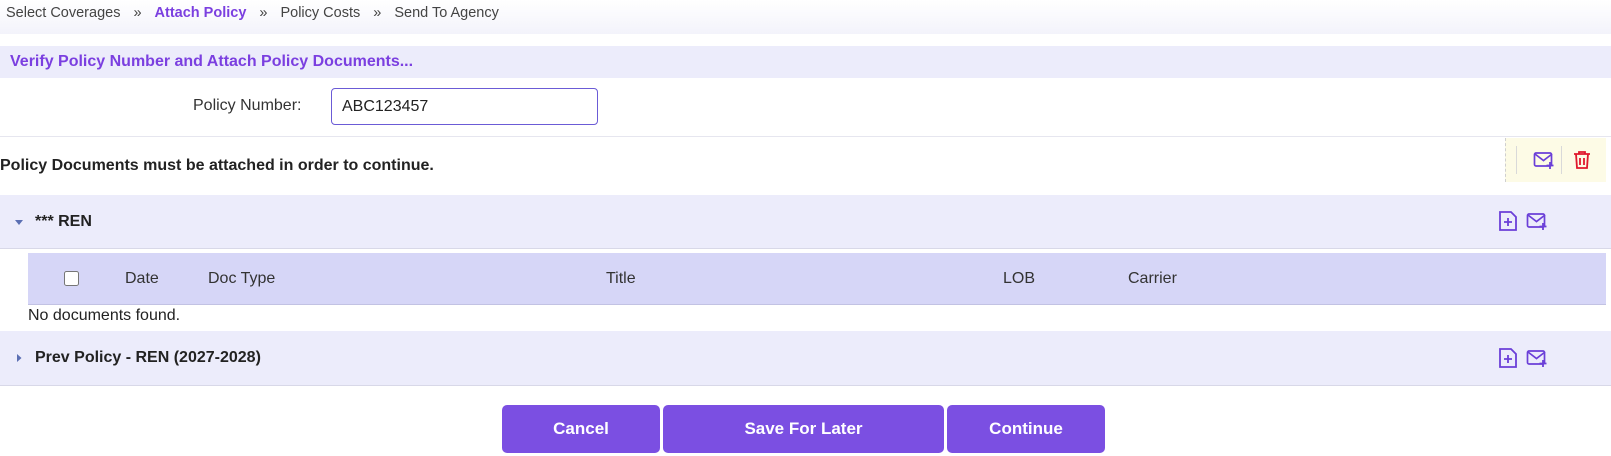 Image resolution: width=1611 pixels, height=456 pixels. Describe the element at coordinates (446, 13) in the screenshot. I see `breadcrumb-send-to-agency: Send To Agency` at that location.